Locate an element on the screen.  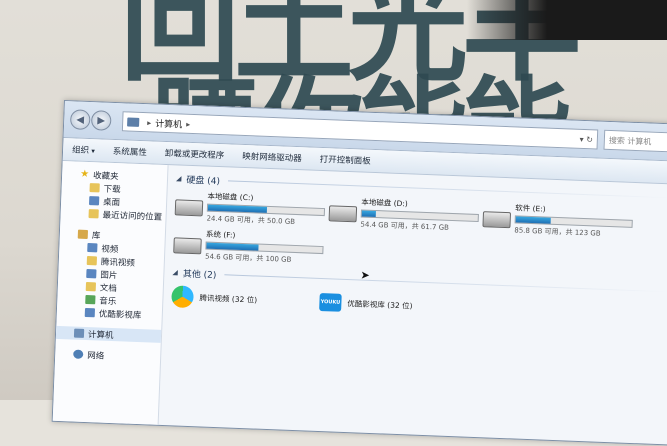
drive-tile: 软件 (E:) 85.8 GB 可用，共 123 GB is located at coordinates (557, 223).